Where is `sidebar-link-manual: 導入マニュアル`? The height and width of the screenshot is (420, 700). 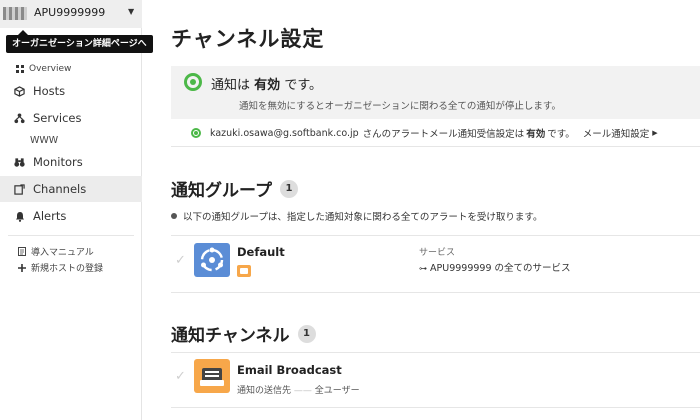
sidebar-link-manual: 導入マニュアル is located at coordinates (56, 251).